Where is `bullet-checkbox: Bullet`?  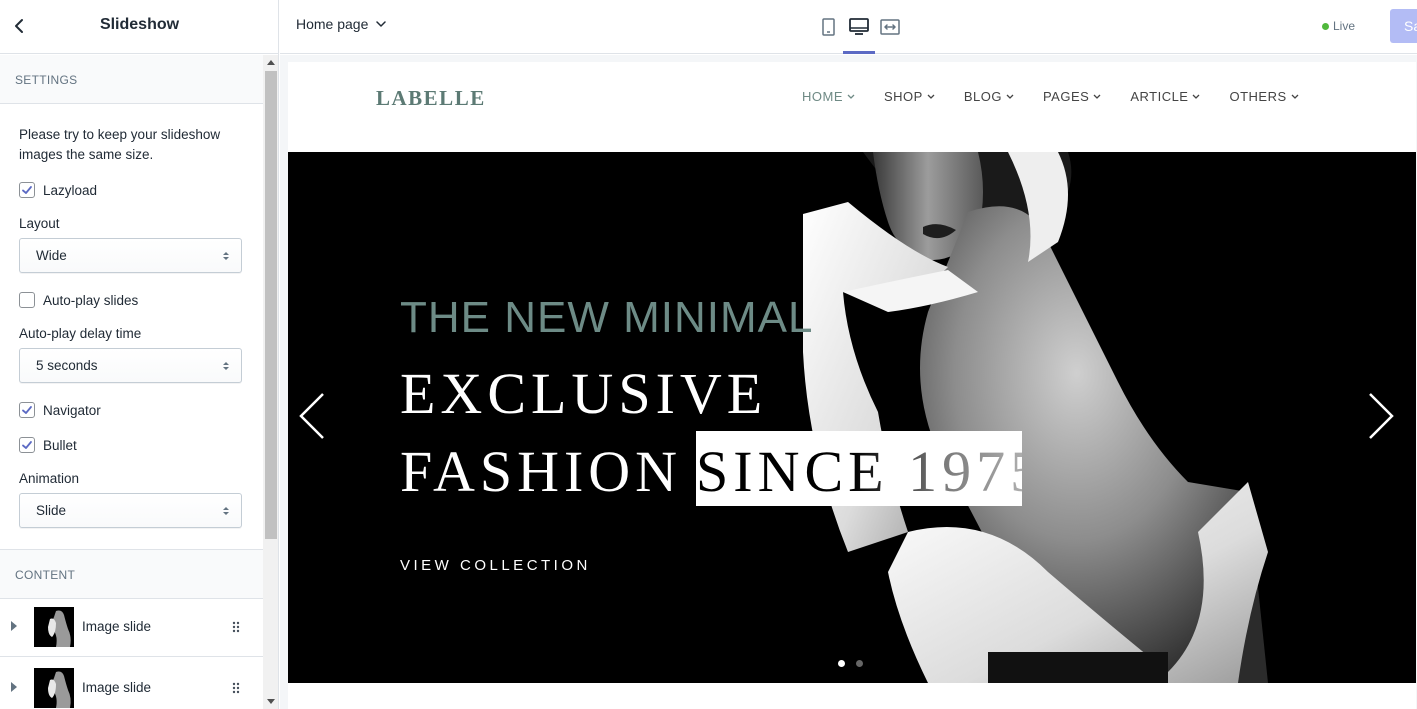 bullet-checkbox: Bullet is located at coordinates (48, 445).